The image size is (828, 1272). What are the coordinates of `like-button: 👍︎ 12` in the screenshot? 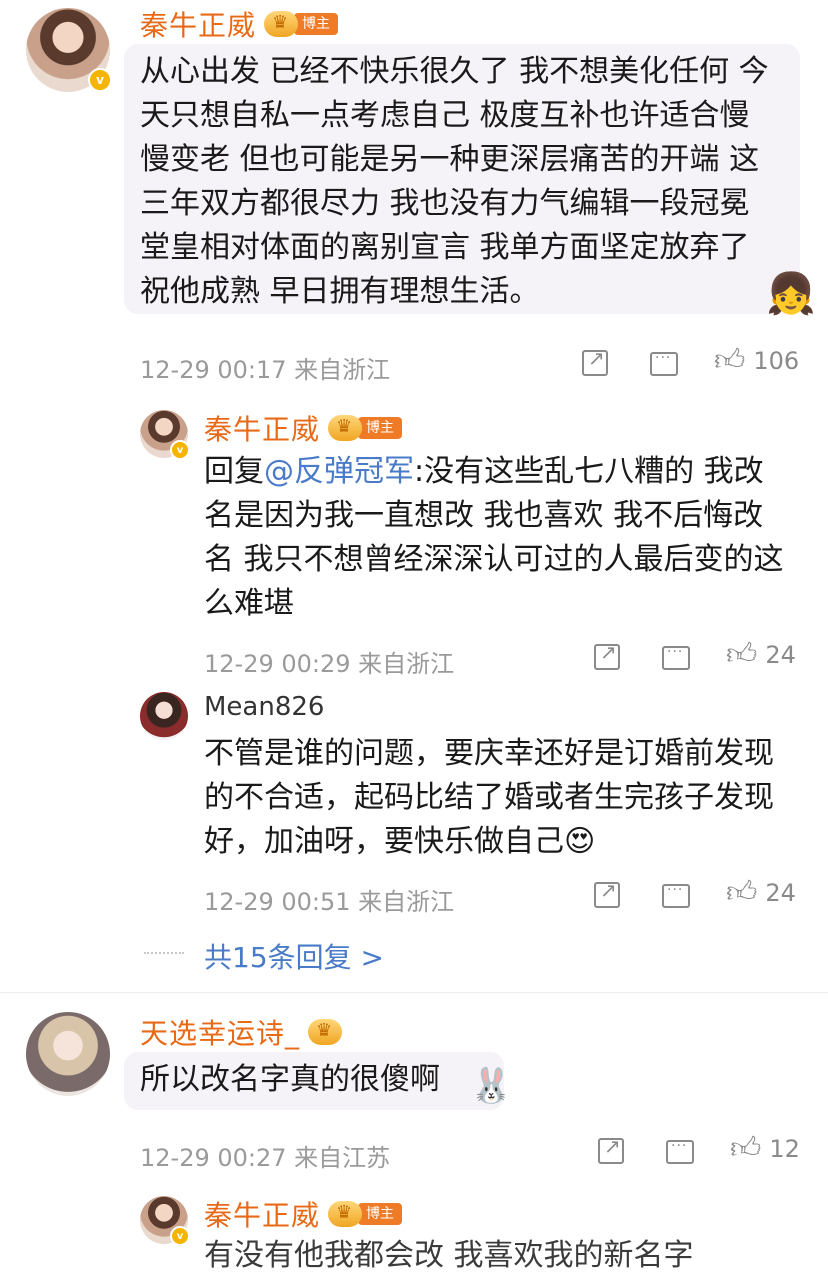 It's located at (765, 1149).